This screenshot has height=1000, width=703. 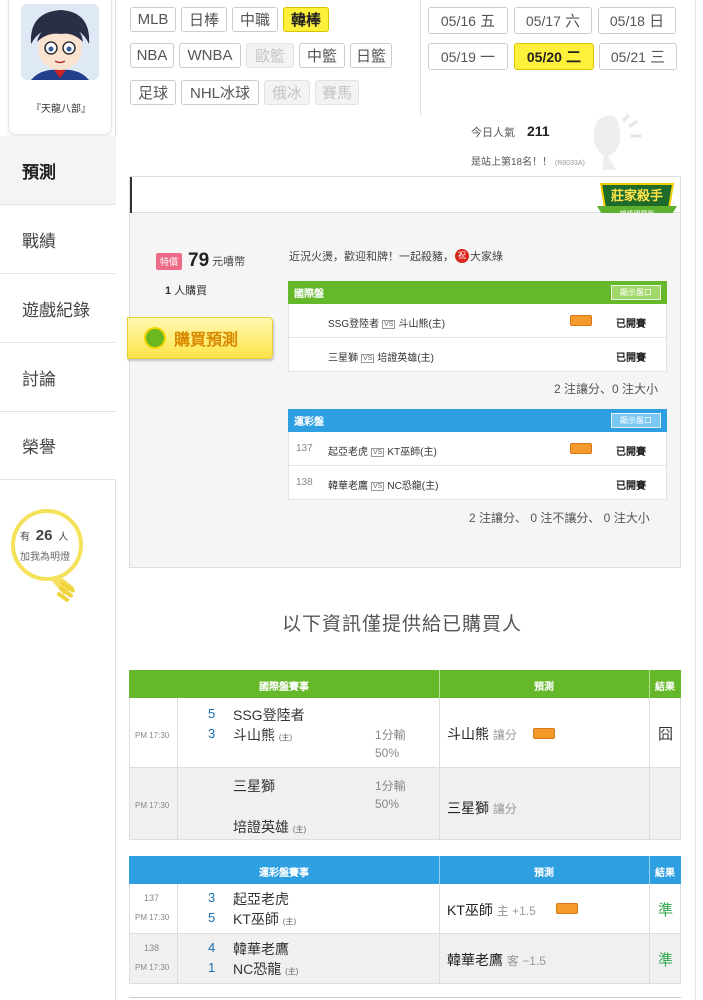 I want to click on popularity: 今日人氣 211, so click(x=510, y=131).